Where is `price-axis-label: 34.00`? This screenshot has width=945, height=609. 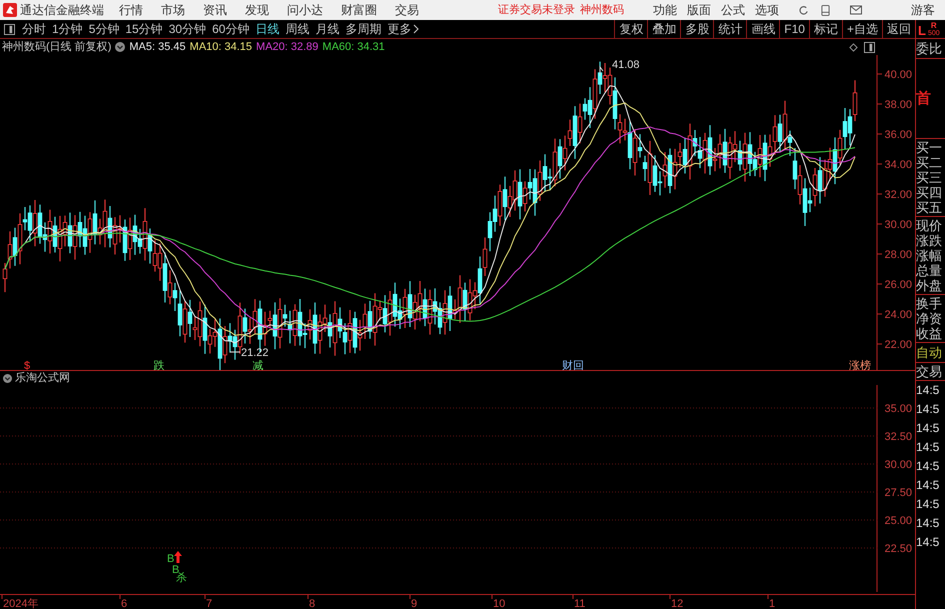
price-axis-label: 34.00 is located at coordinates (898, 165).